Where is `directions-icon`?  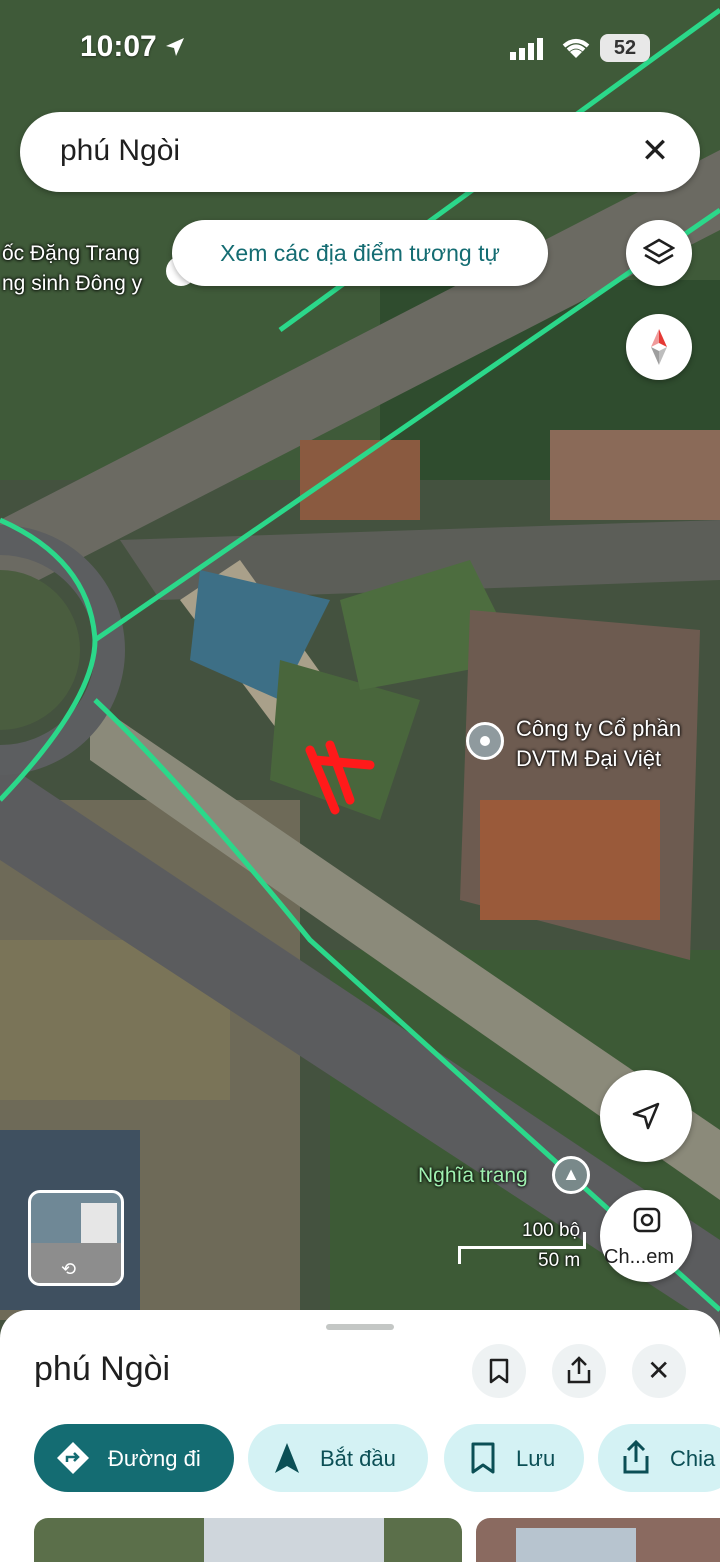 directions-icon is located at coordinates (73, 1461).